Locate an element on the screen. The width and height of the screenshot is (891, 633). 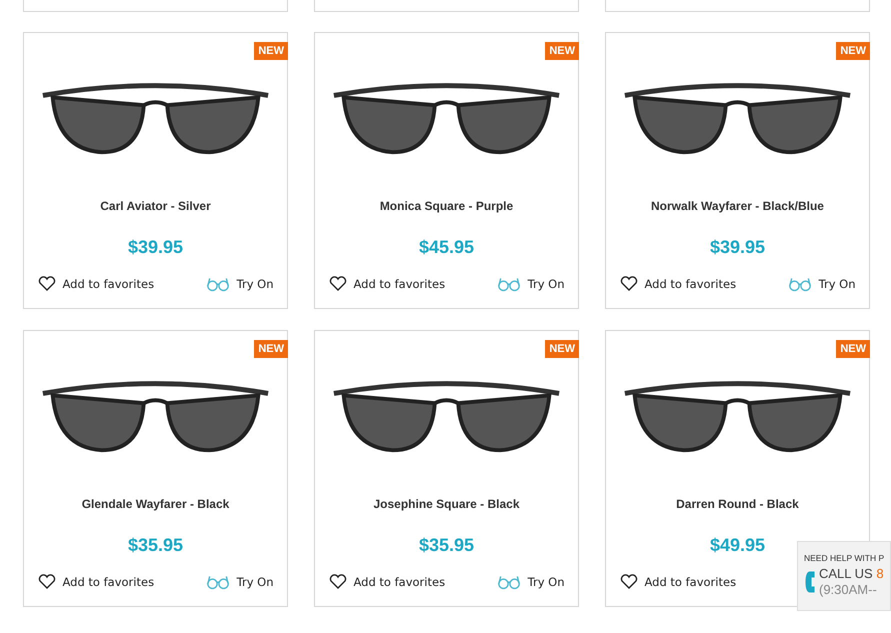
product-name: Norwalk Wayfarer - Black/Blue is located at coordinates (737, 206).